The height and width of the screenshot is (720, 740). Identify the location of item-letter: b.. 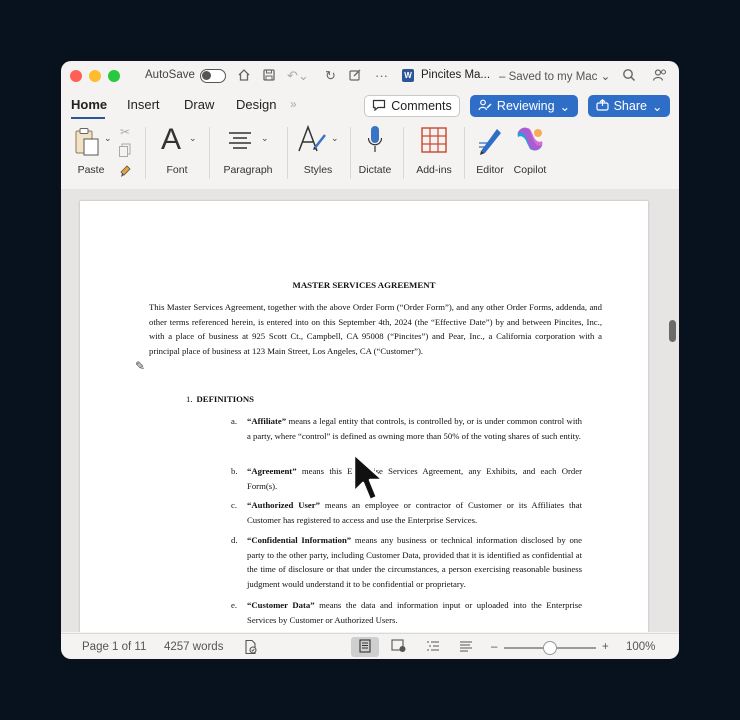
(234, 471).